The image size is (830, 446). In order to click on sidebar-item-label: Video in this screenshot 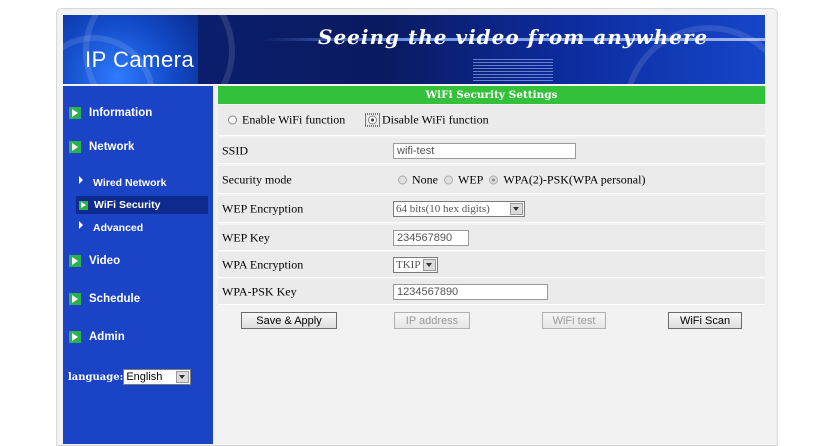, I will do `click(105, 261)`.